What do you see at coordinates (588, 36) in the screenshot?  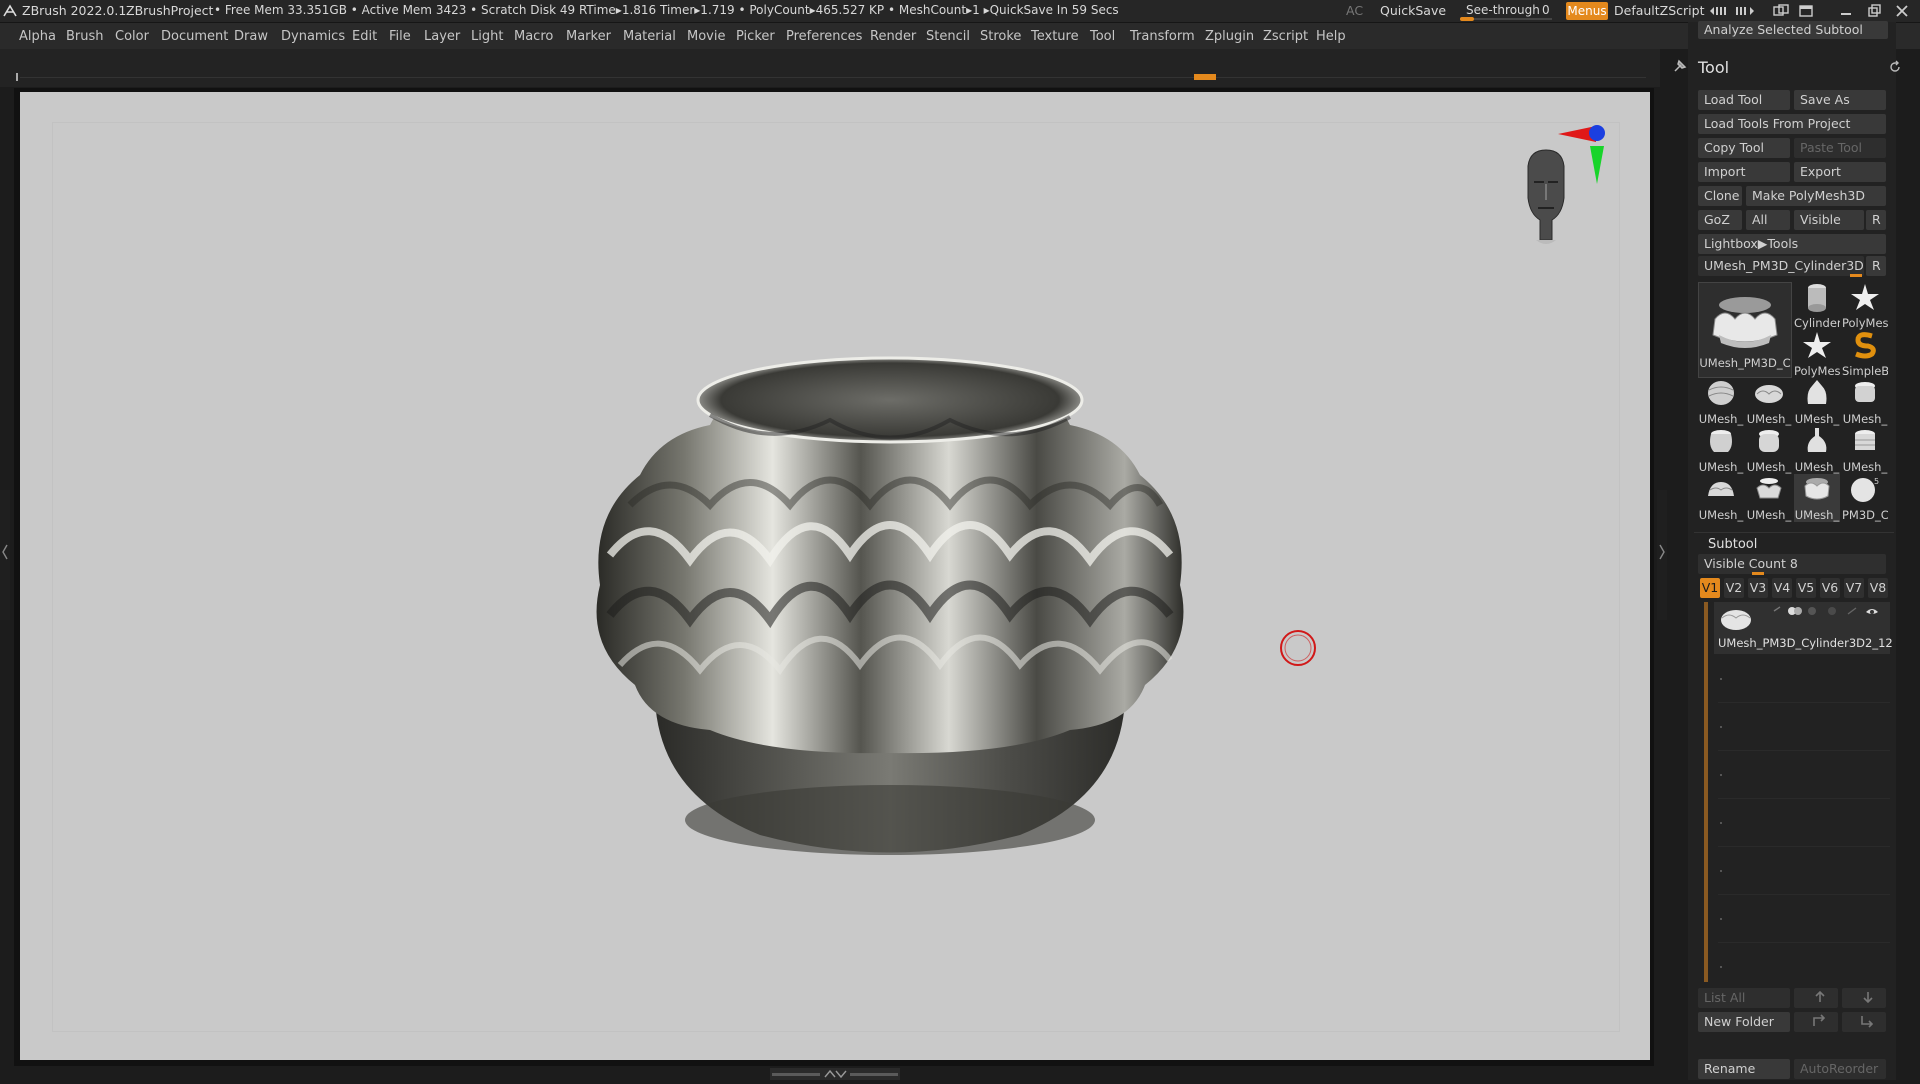 I see `menu-marker: Marker` at bounding box center [588, 36].